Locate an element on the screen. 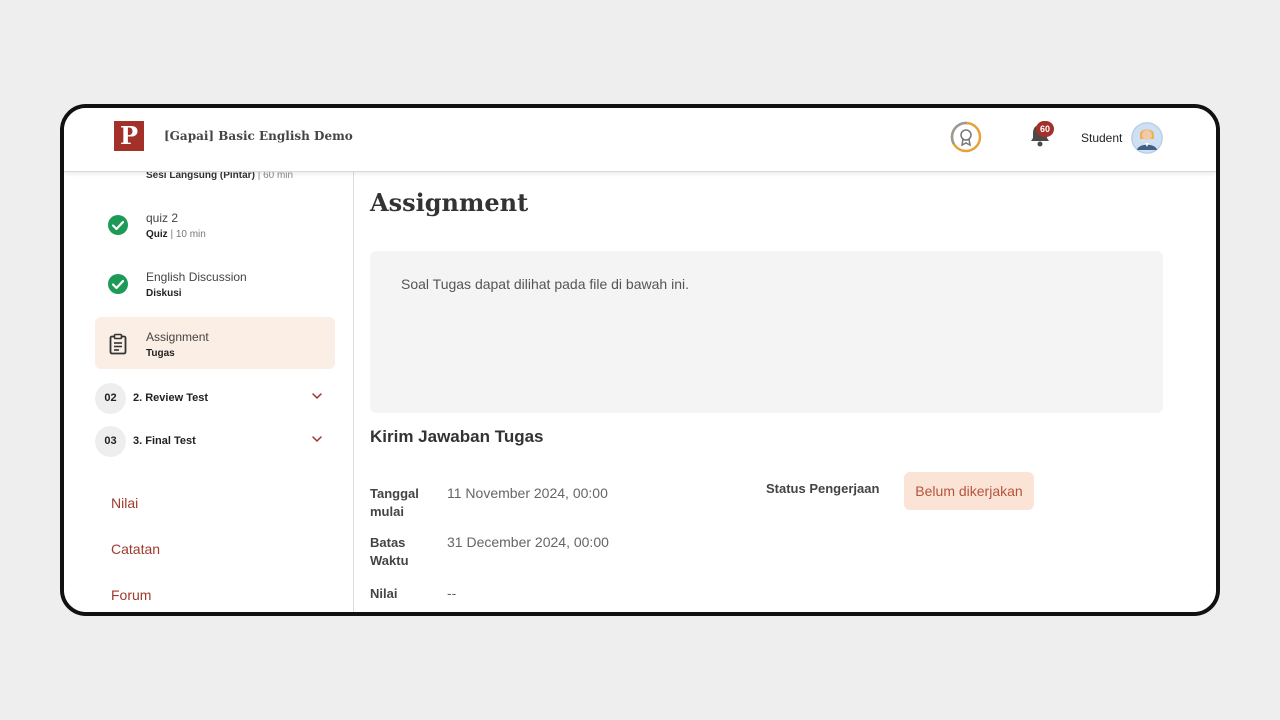 Image resolution: width=1280 pixels, height=720 pixels. sidebar-item-type: Tugas is located at coordinates (160, 353).